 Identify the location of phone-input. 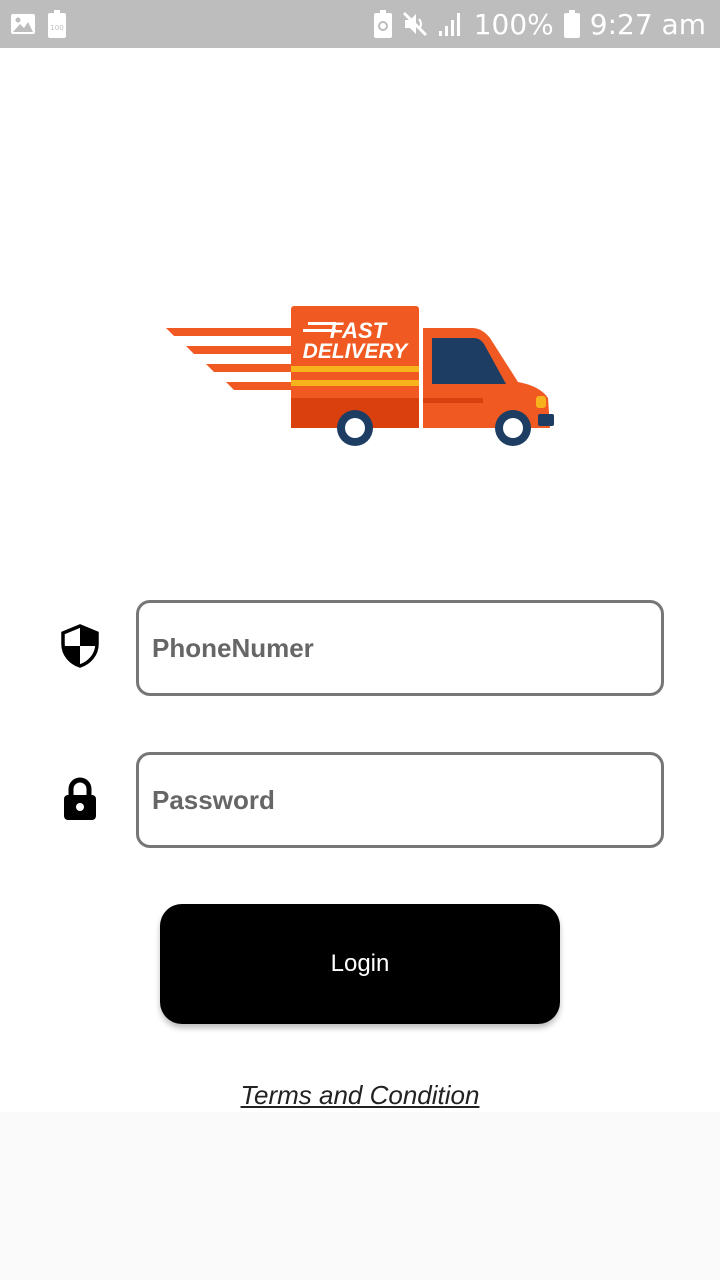
(400, 648).